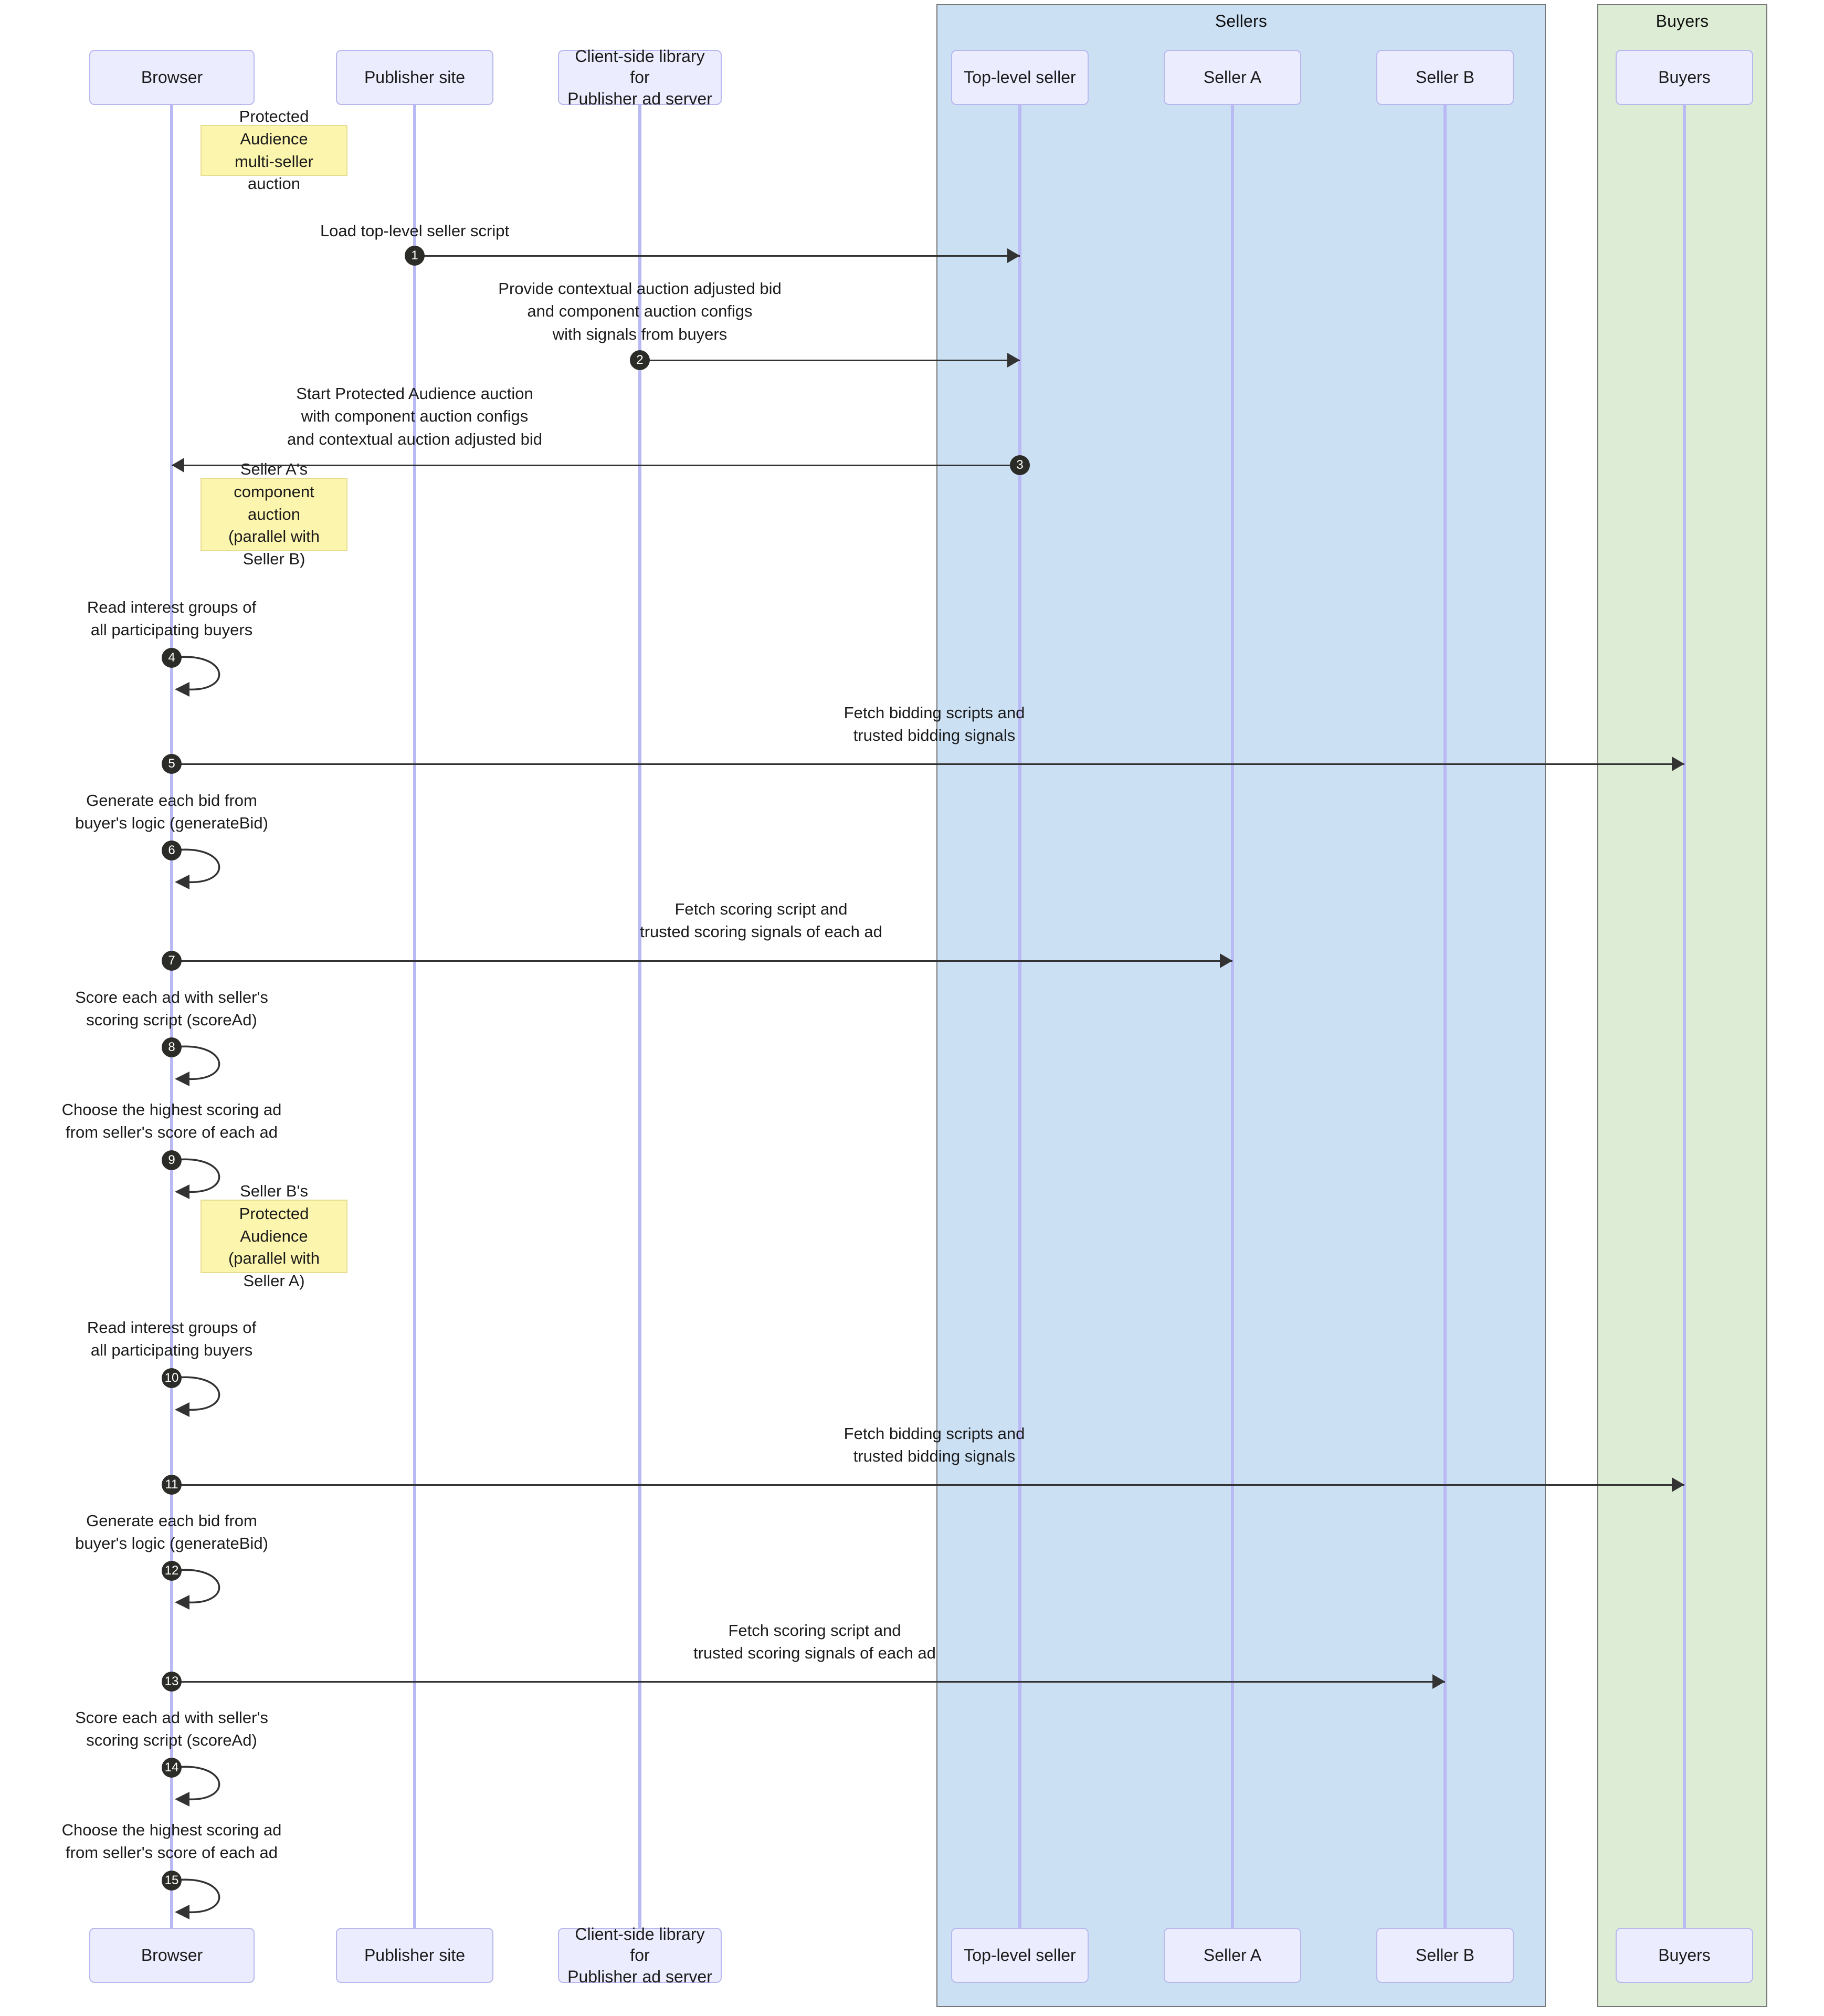 The width and height of the screenshot is (1824, 2016). Describe the element at coordinates (172, 1881) in the screenshot. I see `message-sequence-number-15: 15` at that location.